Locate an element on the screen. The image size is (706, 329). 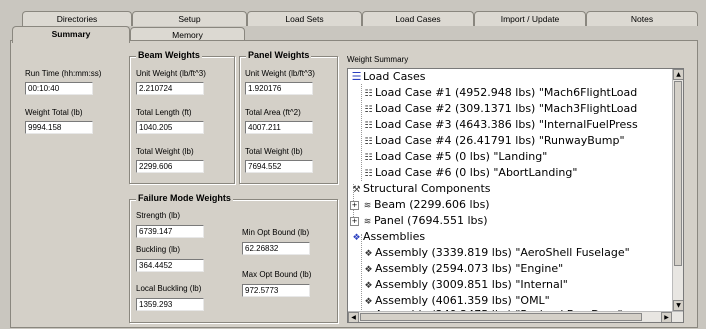
tree-node-panel: + ≋ Panel (7694.551 lbs) is located at coordinates (419, 221).